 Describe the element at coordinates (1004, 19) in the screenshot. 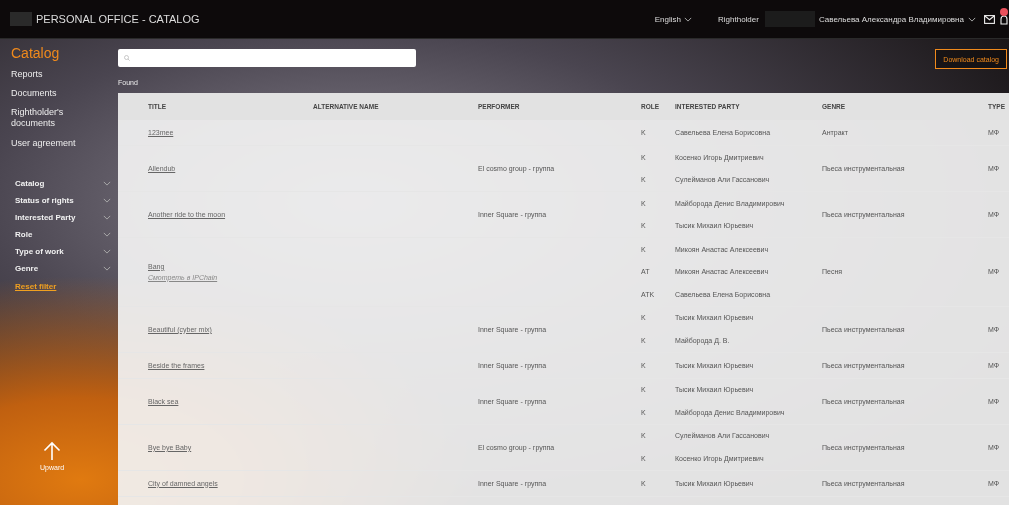

I see `bell-icon` at that location.